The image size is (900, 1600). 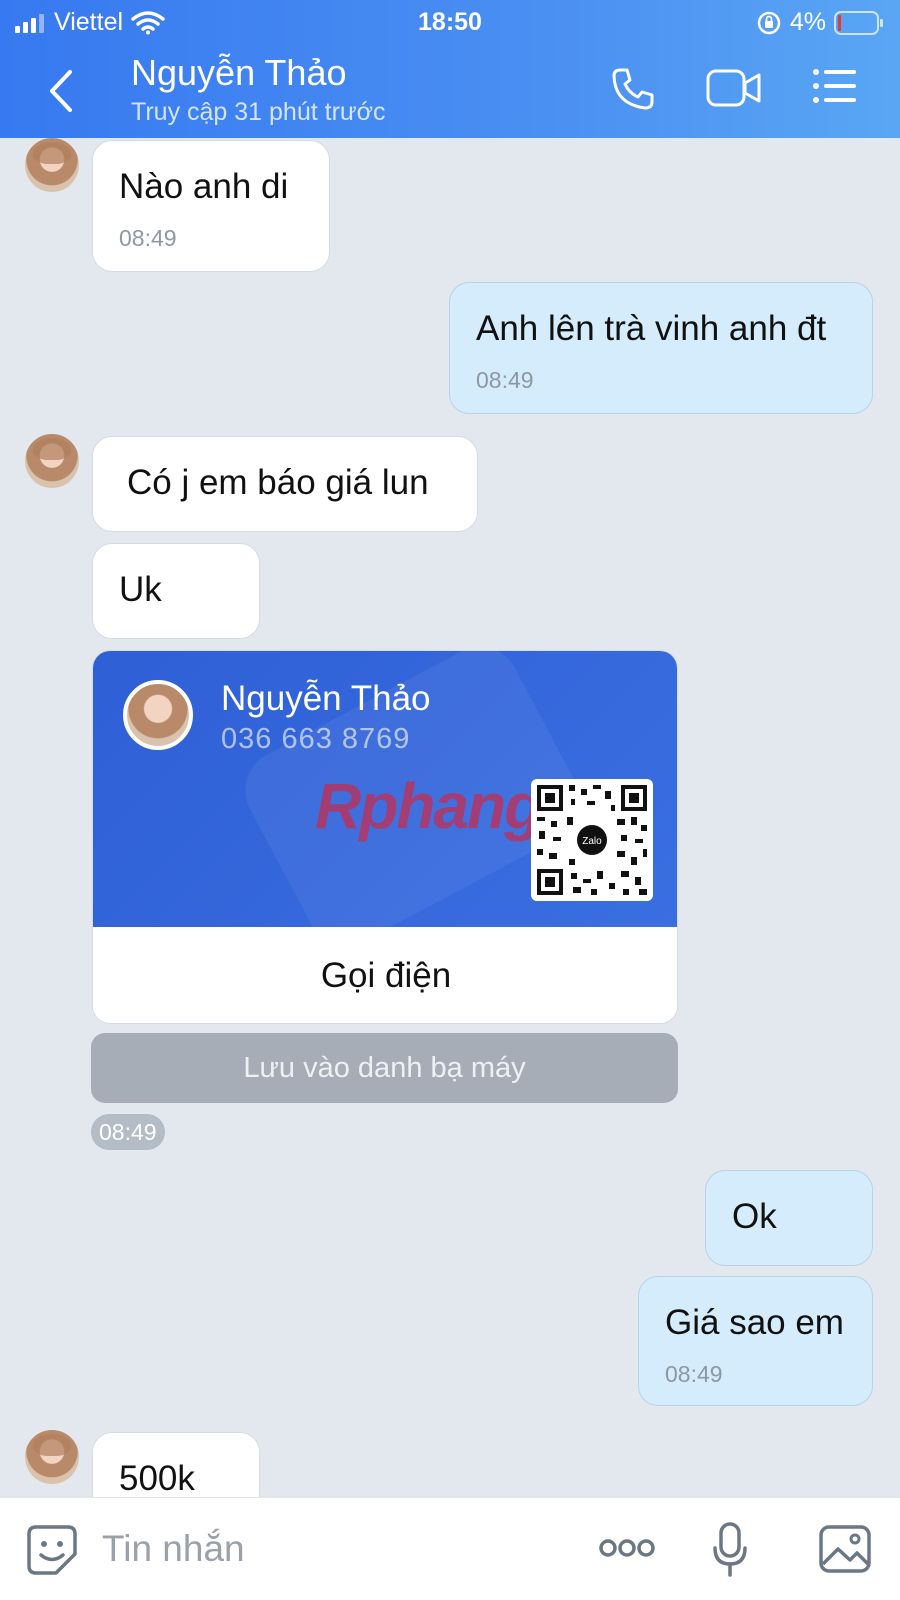 What do you see at coordinates (807, 22) in the screenshot?
I see `battery-percent: 4%` at bounding box center [807, 22].